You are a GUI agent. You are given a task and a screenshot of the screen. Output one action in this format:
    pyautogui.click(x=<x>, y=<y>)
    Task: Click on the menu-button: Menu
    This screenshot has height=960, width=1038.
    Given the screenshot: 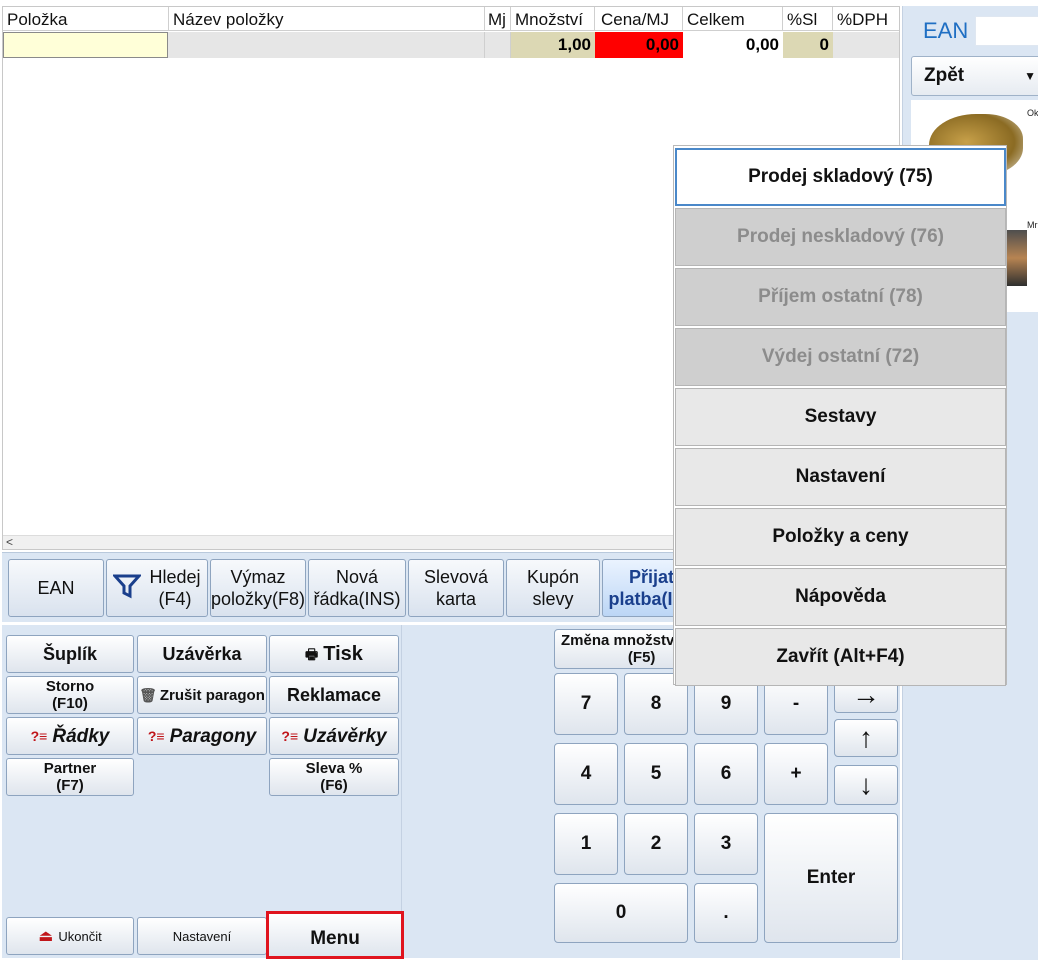 What is the action you would take?
    pyautogui.click(x=335, y=935)
    